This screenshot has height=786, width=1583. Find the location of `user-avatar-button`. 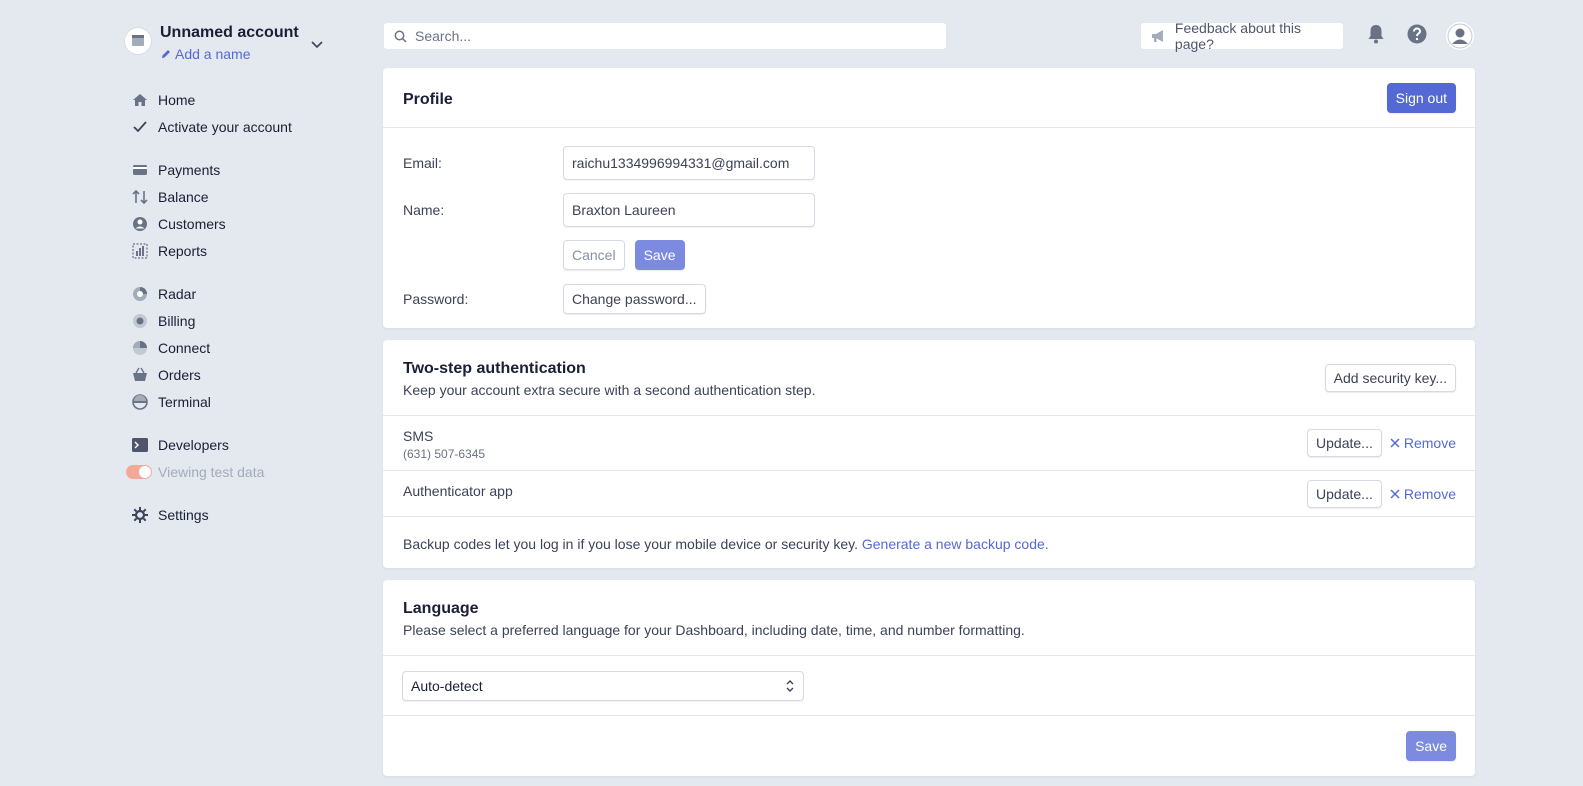

user-avatar-button is located at coordinates (1460, 36).